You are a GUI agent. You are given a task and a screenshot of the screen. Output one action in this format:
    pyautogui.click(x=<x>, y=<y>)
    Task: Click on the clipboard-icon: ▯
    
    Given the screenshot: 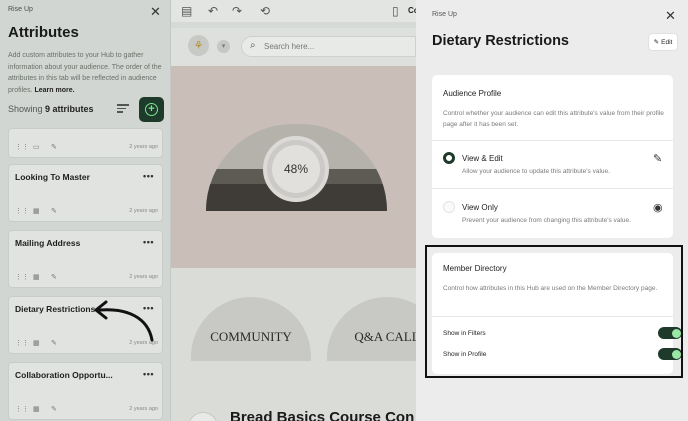 What is the action you would take?
    pyautogui.click(x=395, y=11)
    